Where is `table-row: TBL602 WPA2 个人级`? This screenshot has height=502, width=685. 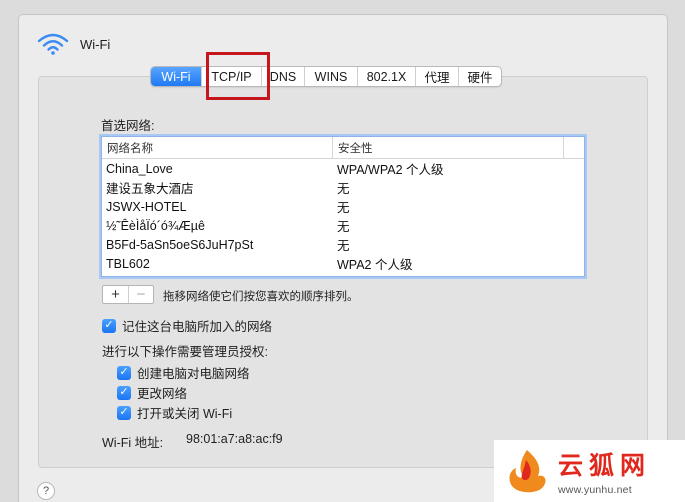 table-row: TBL602 WPA2 个人级 is located at coordinates (343, 263).